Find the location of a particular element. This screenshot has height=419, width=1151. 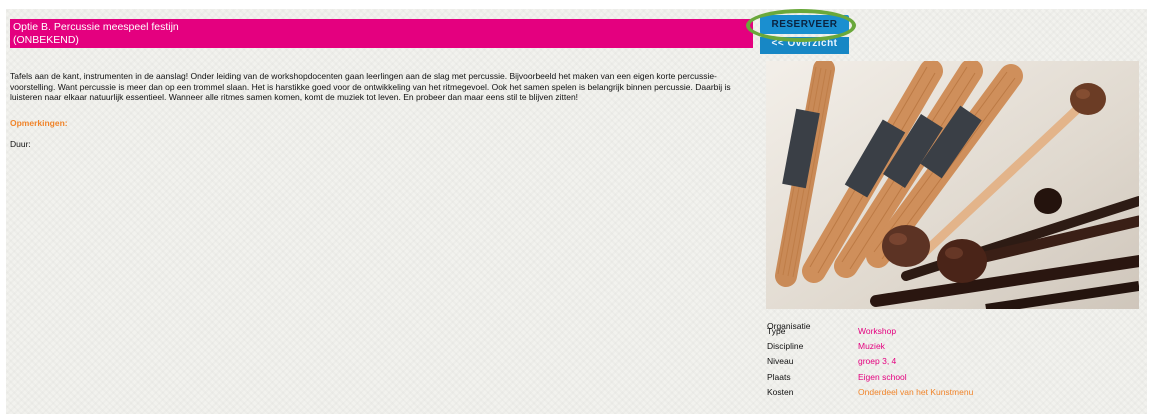

info-label-kosten: Kosten is located at coordinates (780, 392).